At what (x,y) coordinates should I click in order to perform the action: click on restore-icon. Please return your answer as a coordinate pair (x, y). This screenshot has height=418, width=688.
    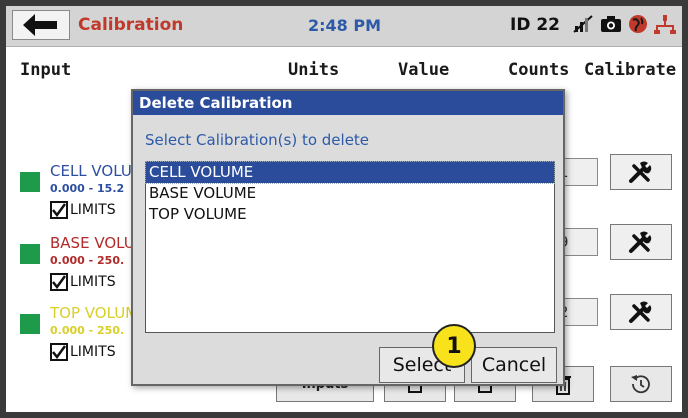
    Looking at the image, I should click on (640, 384).